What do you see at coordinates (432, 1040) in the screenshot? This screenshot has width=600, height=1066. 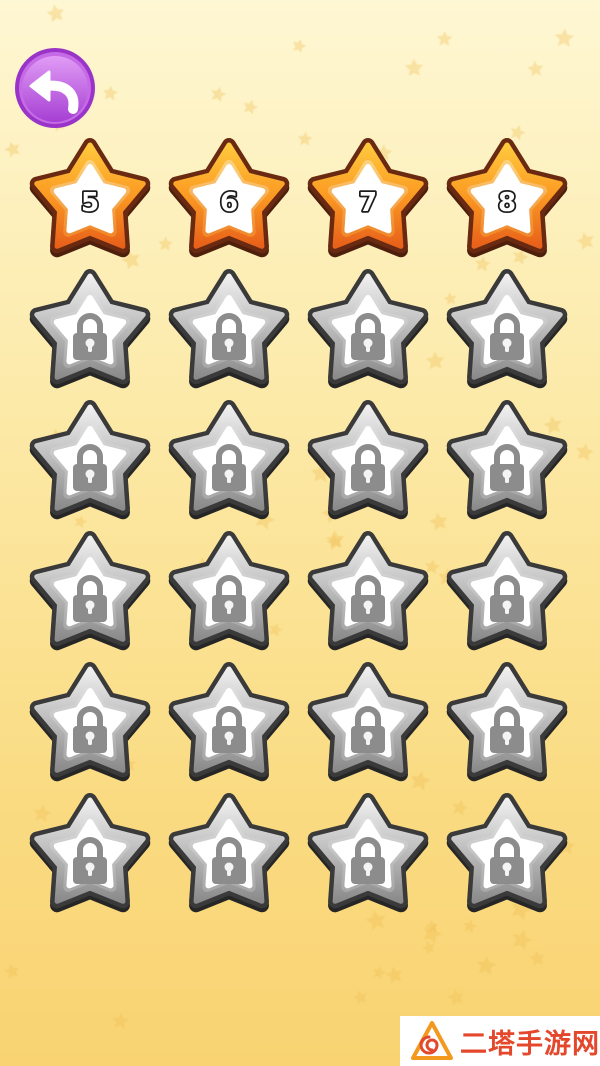 I see `watermark-logo-icon` at bounding box center [432, 1040].